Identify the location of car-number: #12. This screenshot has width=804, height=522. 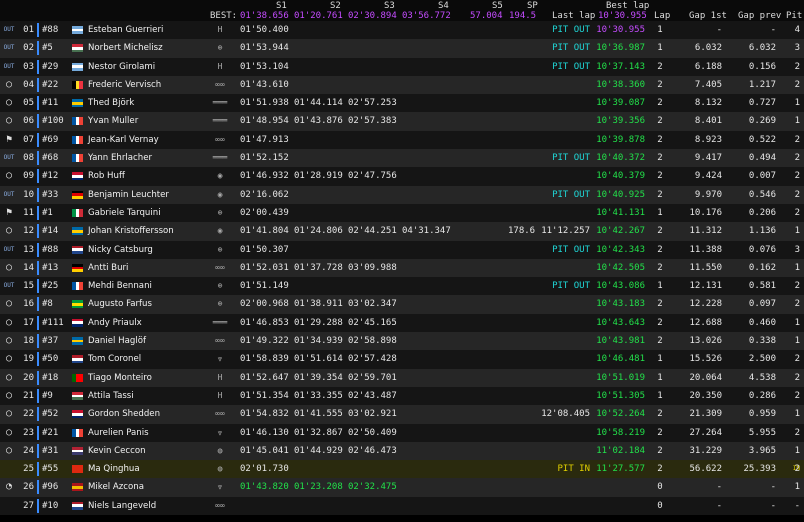
(50, 176).